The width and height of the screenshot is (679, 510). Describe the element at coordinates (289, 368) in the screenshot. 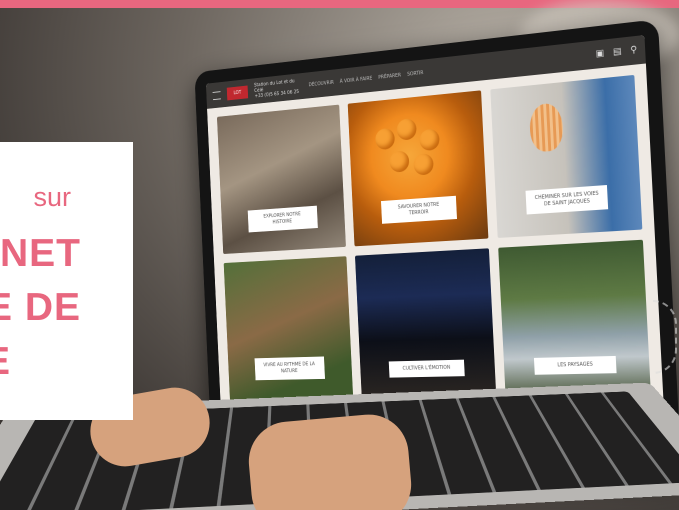

I see `tile-caption: VIVRE AU RYTHME DE LA NATURE` at that location.